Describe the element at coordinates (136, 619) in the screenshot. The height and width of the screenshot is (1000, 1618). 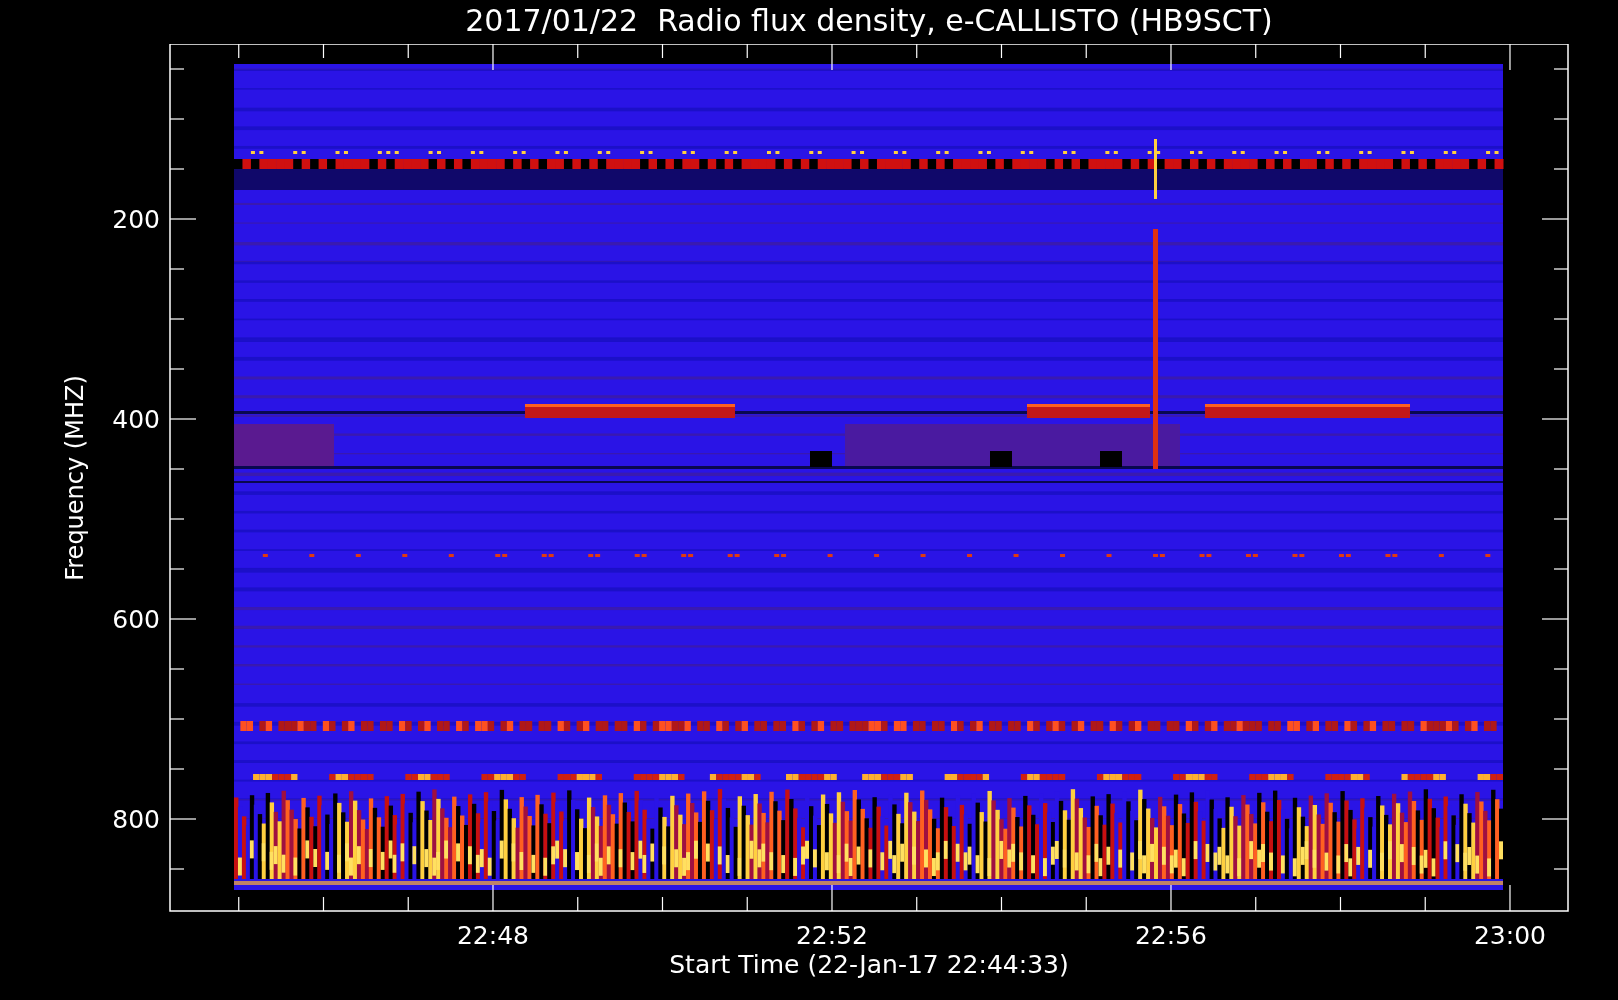
I see `y-tick-label: 600` at that location.